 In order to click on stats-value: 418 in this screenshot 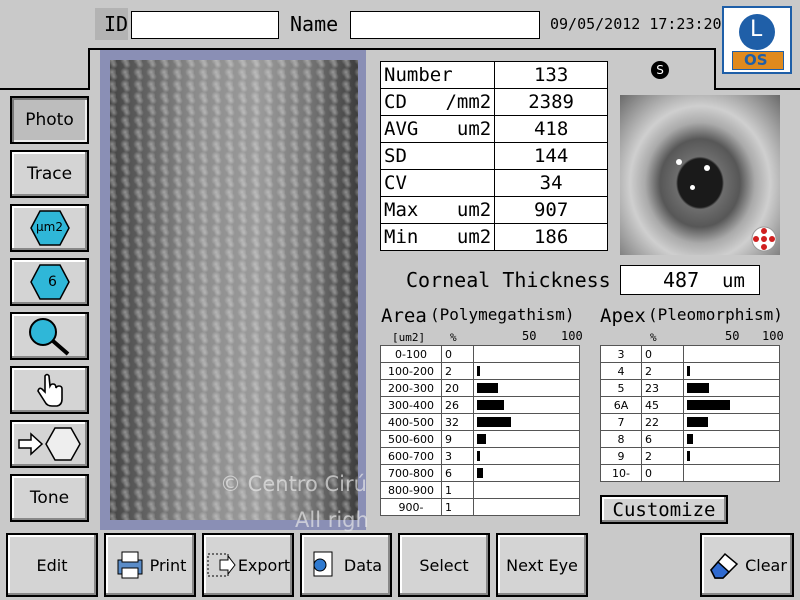, I will do `click(551, 129)`.